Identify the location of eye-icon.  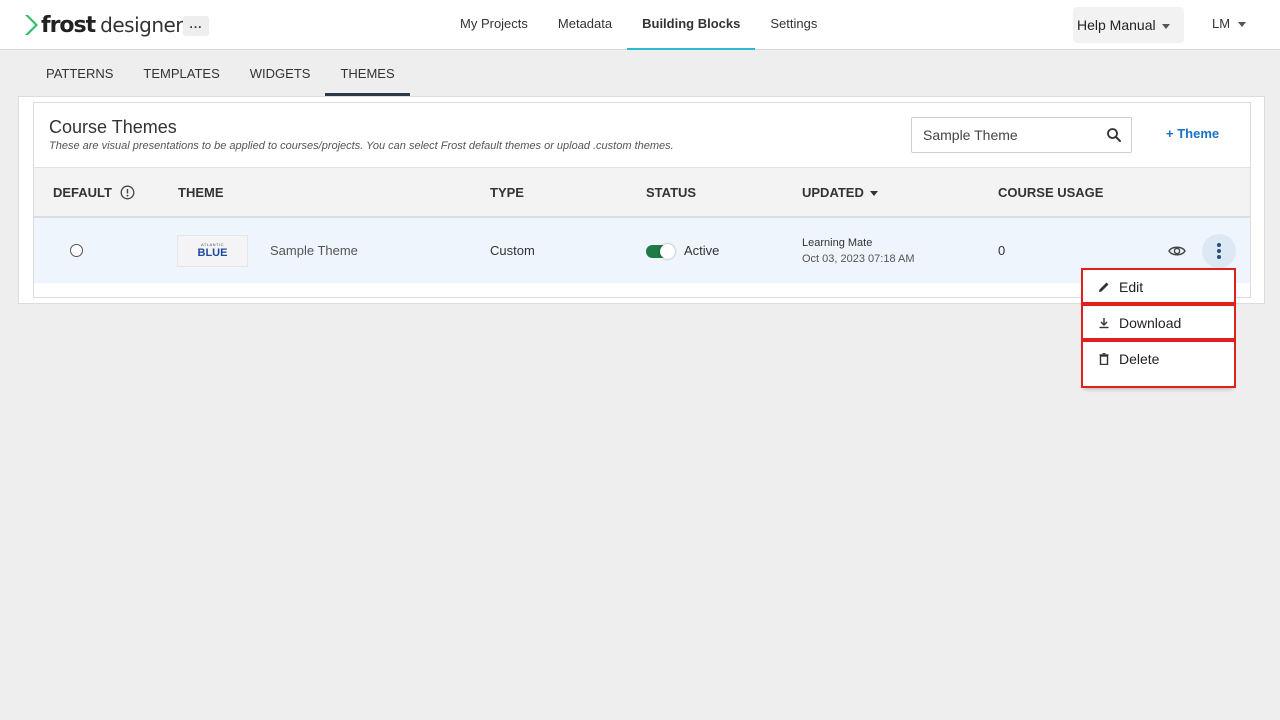
(1177, 251).